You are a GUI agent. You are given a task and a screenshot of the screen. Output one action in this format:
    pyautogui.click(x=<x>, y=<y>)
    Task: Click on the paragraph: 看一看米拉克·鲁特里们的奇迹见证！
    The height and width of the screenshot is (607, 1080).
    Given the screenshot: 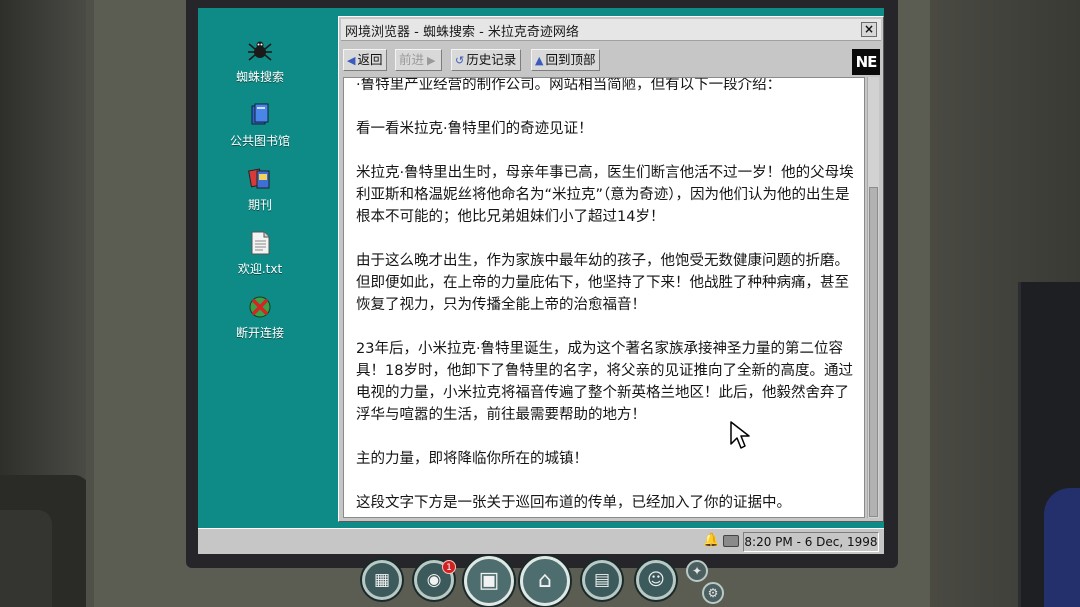 What is the action you would take?
    pyautogui.click(x=474, y=129)
    